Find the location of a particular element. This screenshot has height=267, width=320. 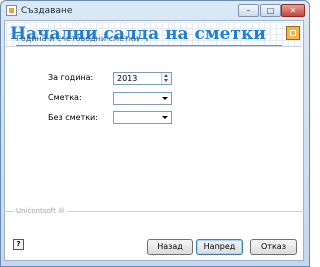

year-value: 2013 is located at coordinates (127, 78).